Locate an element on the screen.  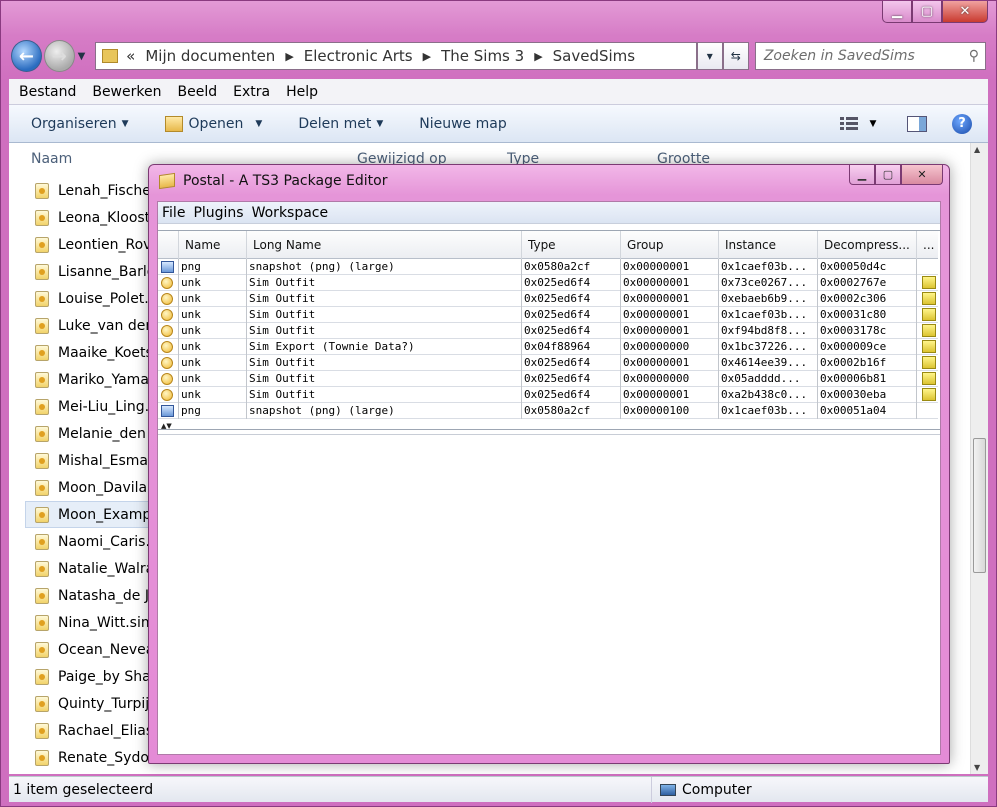
menu-bewerken: Bewerken is located at coordinates (126, 92).